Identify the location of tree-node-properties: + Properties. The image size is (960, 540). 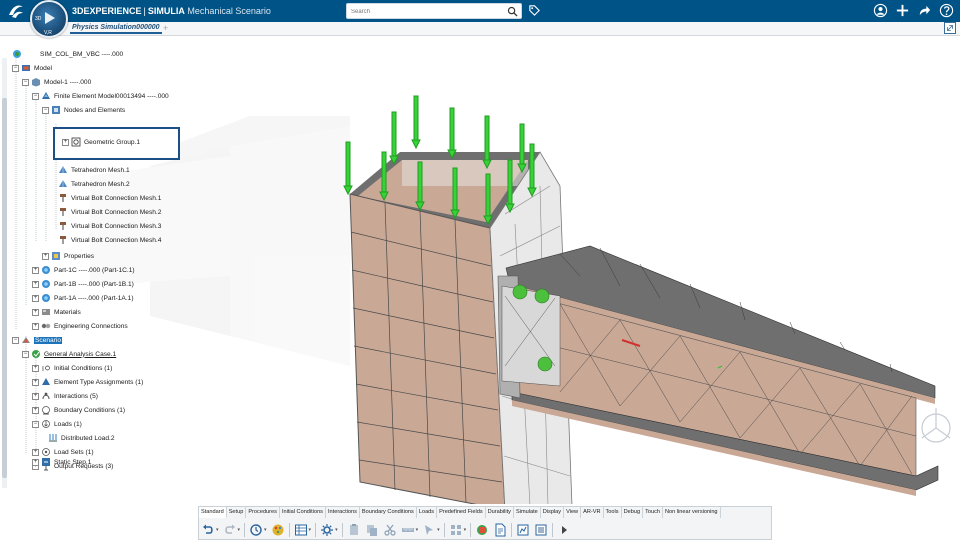
(68, 256).